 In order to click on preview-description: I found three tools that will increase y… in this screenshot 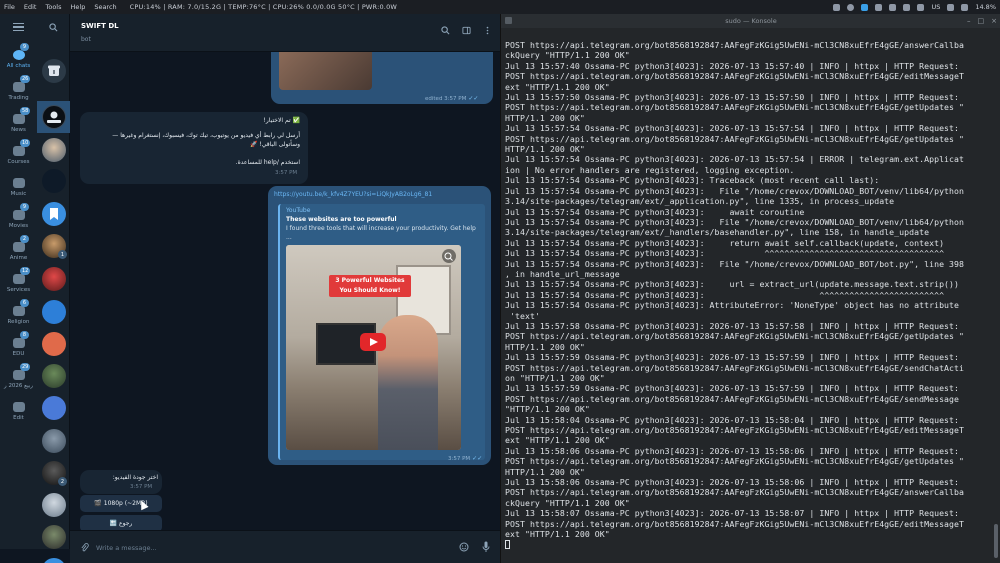, I will do `click(381, 228)`.